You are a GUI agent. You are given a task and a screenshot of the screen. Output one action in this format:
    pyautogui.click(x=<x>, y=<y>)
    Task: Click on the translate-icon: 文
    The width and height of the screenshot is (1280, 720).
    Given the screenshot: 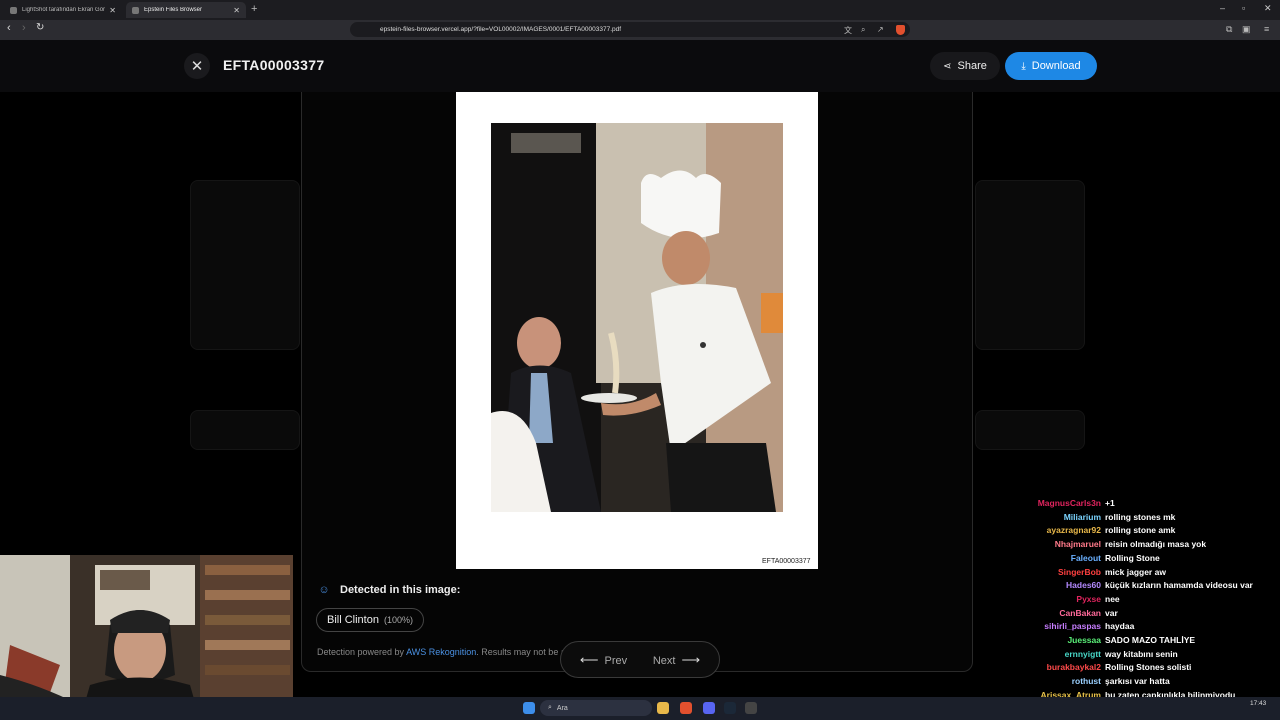 What is the action you would take?
    pyautogui.click(x=848, y=30)
    